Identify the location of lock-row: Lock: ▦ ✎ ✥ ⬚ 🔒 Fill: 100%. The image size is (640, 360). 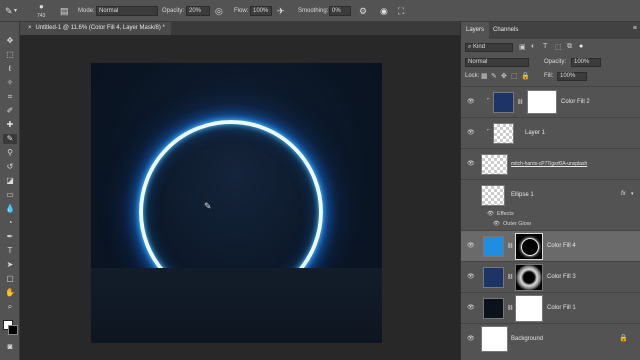
(550, 78).